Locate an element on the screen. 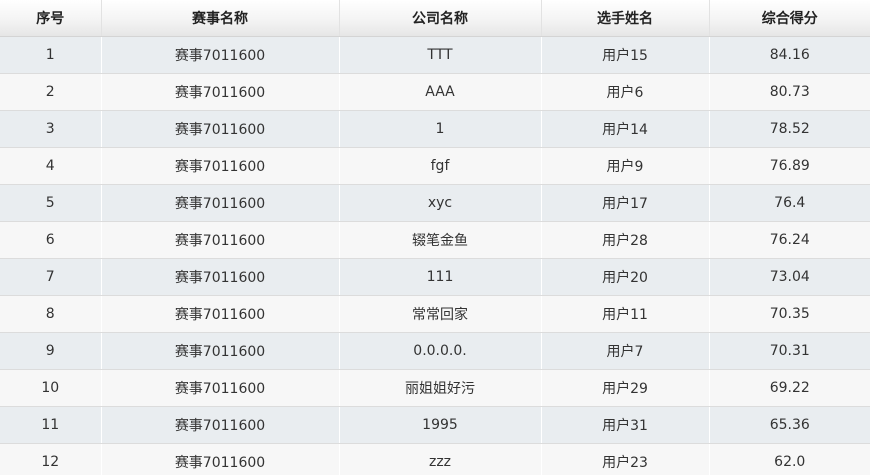 The height and width of the screenshot is (475, 870). cell-player-name: 用户29 is located at coordinates (625, 388).